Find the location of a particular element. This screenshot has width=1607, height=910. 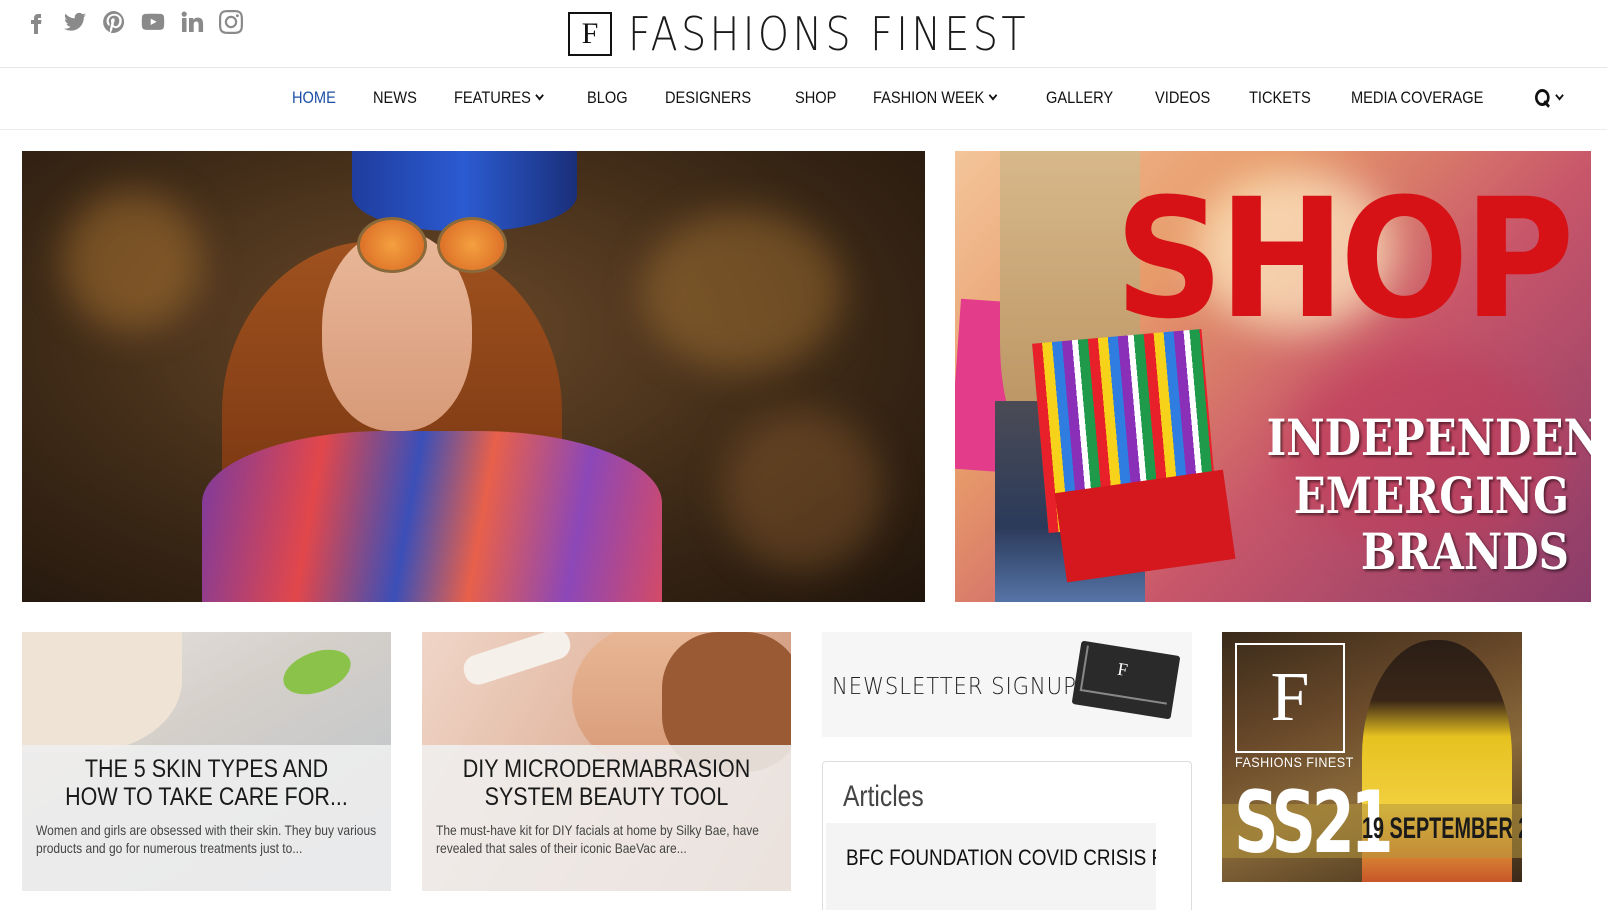

logo-text: FASHIONS FINEST is located at coordinates (829, 34).